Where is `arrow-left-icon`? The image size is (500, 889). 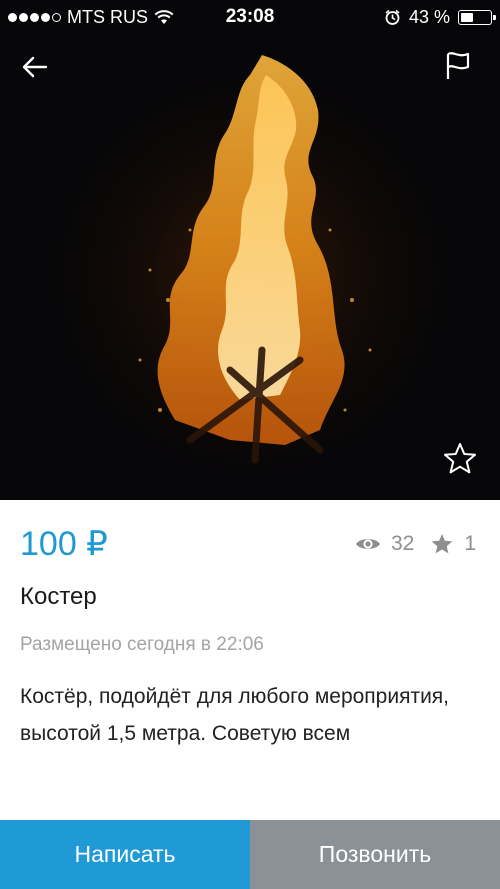 arrow-left-icon is located at coordinates (35, 67).